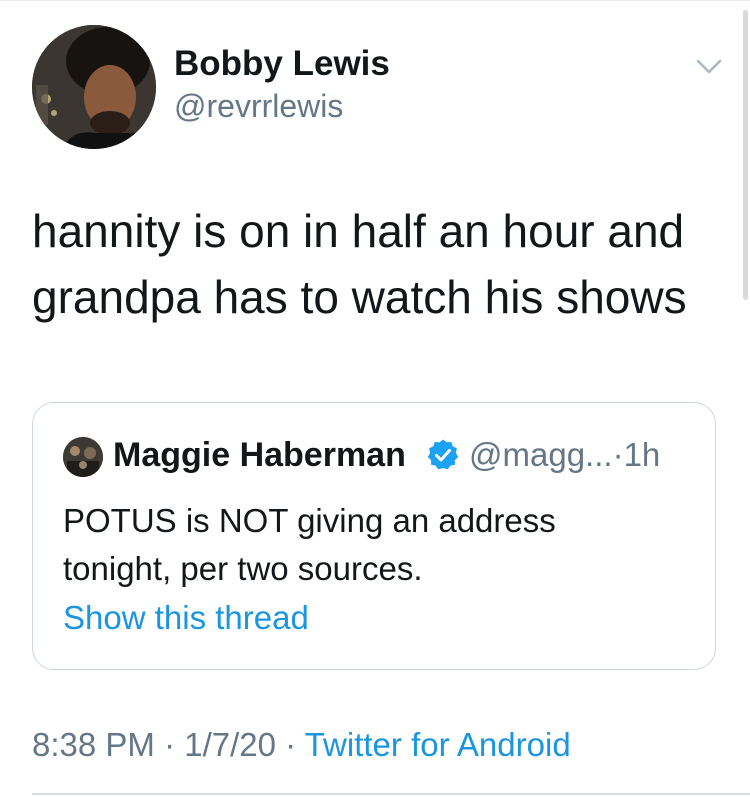  Describe the element at coordinates (93, 744) in the screenshot. I see `tweet-time: 8:38 PM` at that location.